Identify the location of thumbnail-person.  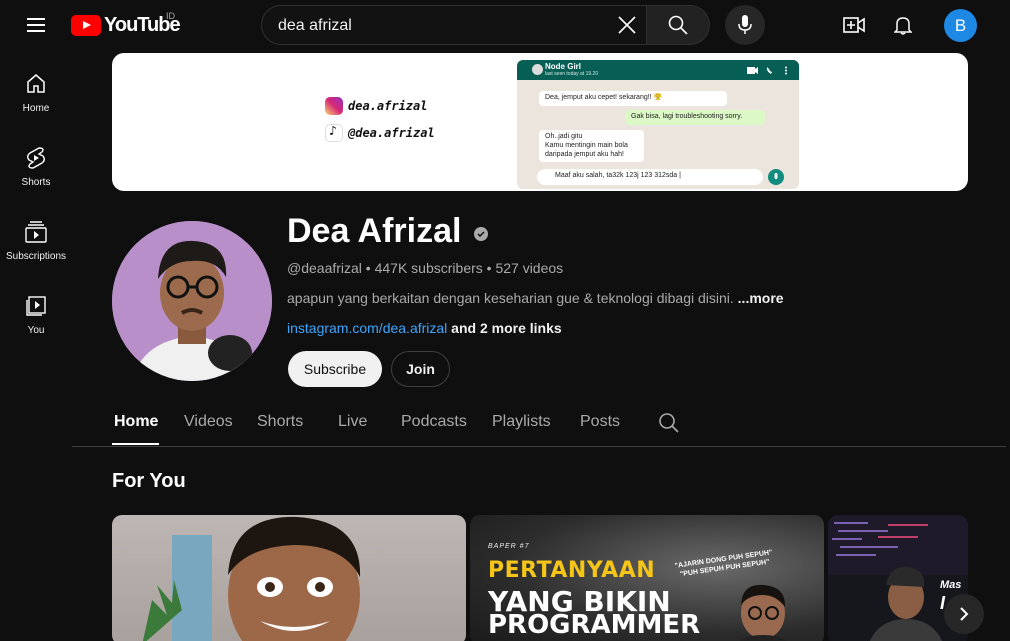
(763, 612).